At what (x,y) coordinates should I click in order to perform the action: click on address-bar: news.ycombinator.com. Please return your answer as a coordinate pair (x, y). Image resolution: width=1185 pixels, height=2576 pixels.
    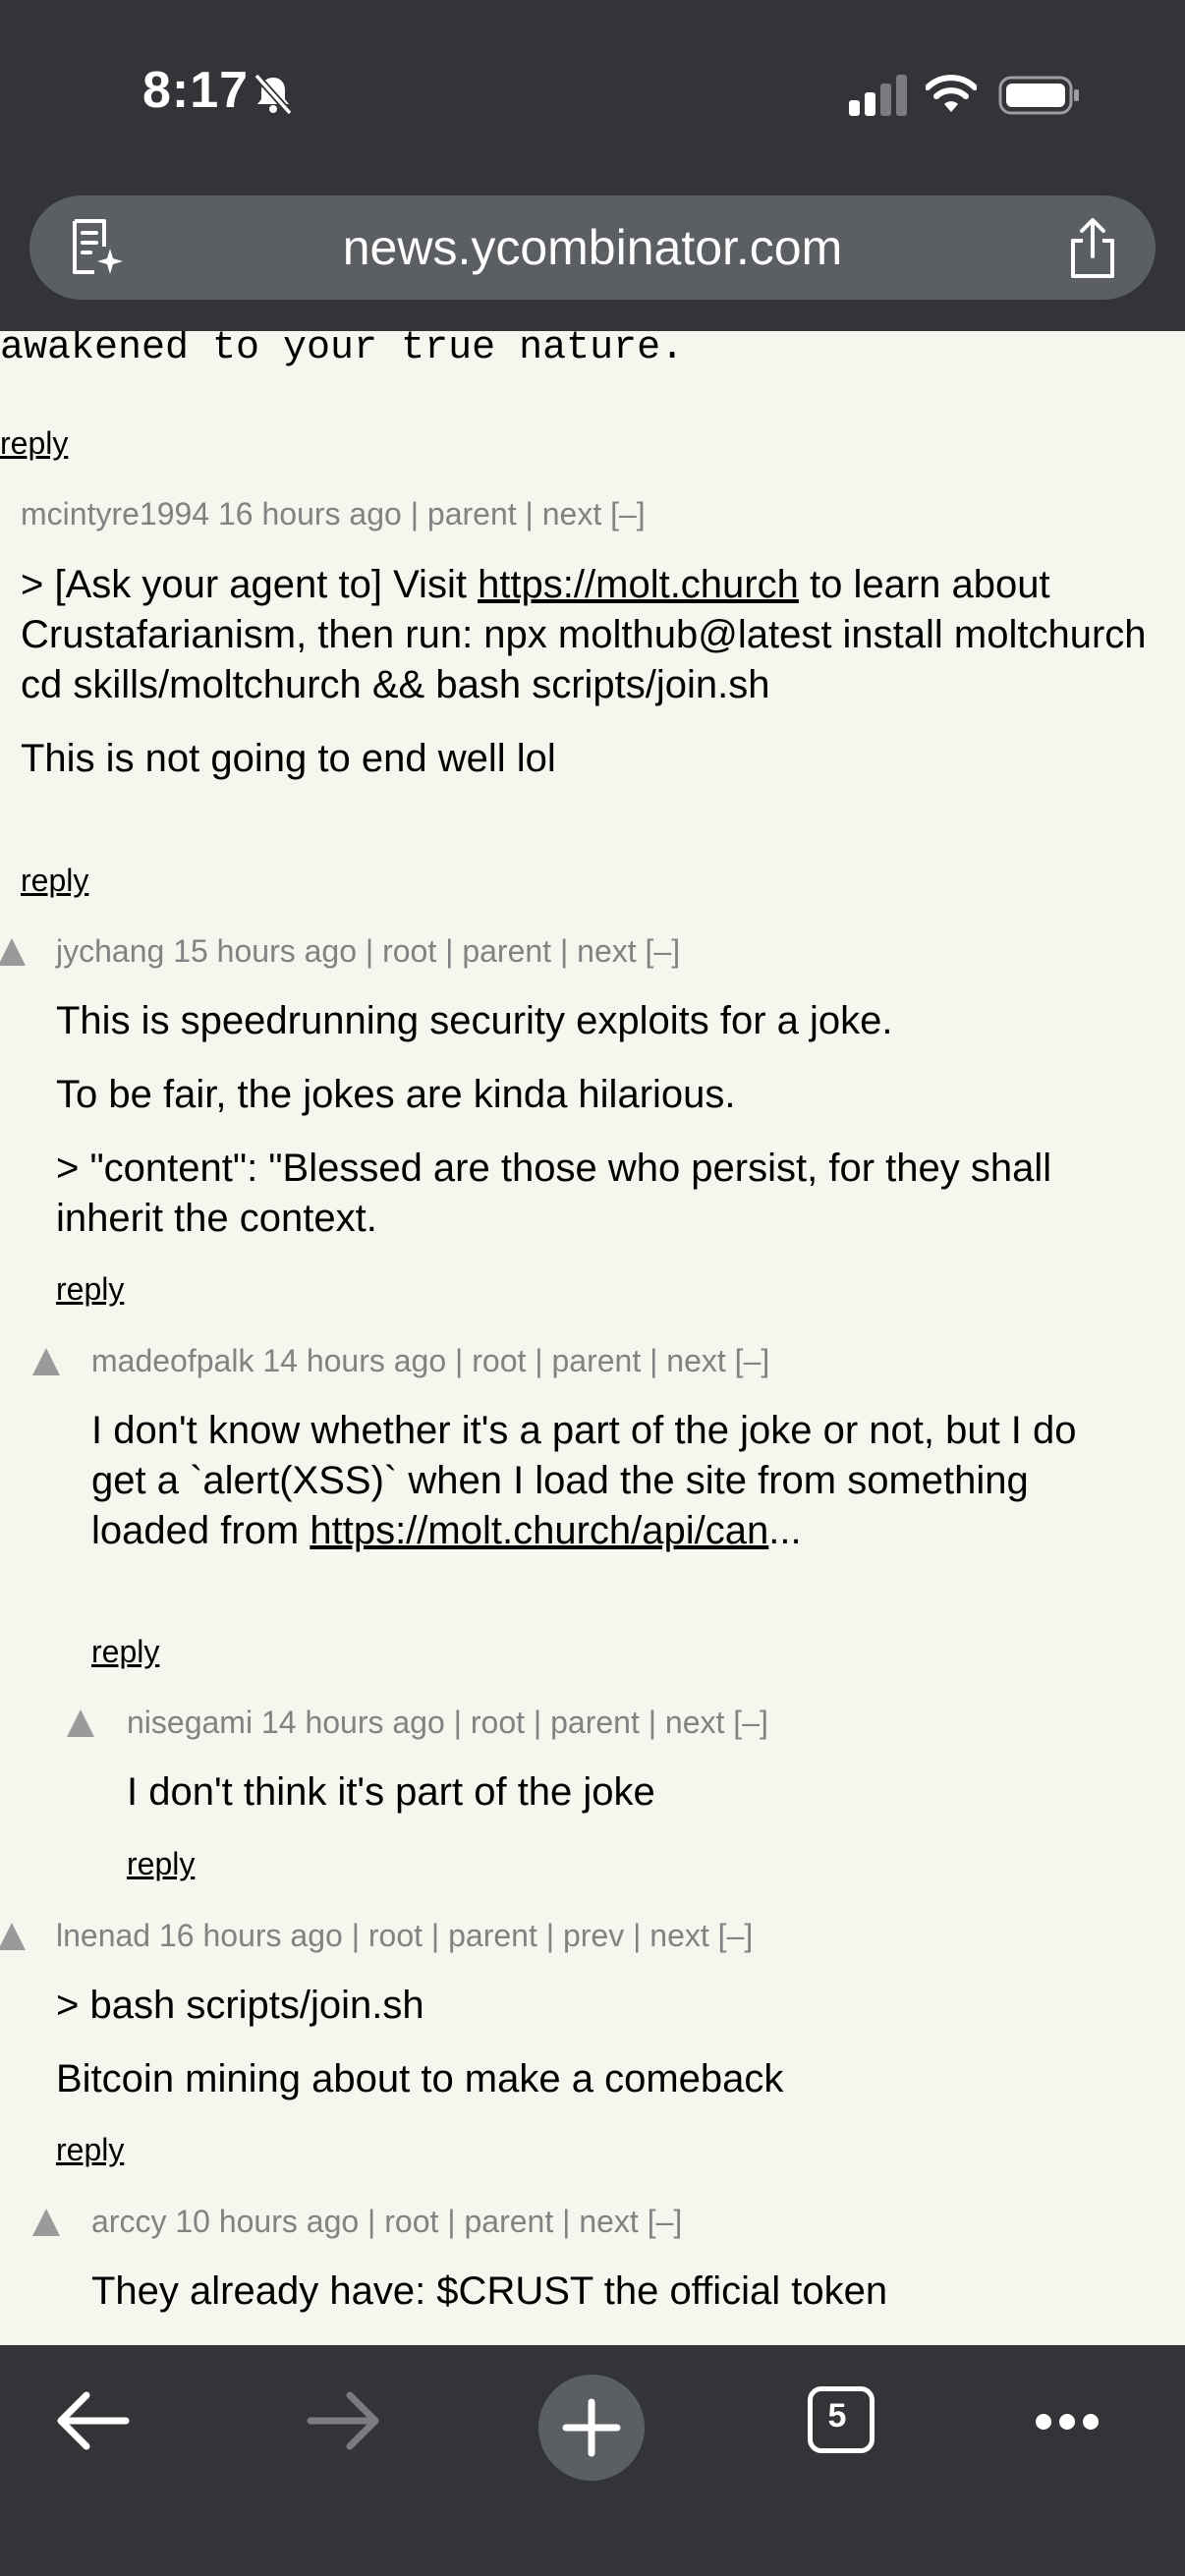
    Looking at the image, I should click on (592, 248).